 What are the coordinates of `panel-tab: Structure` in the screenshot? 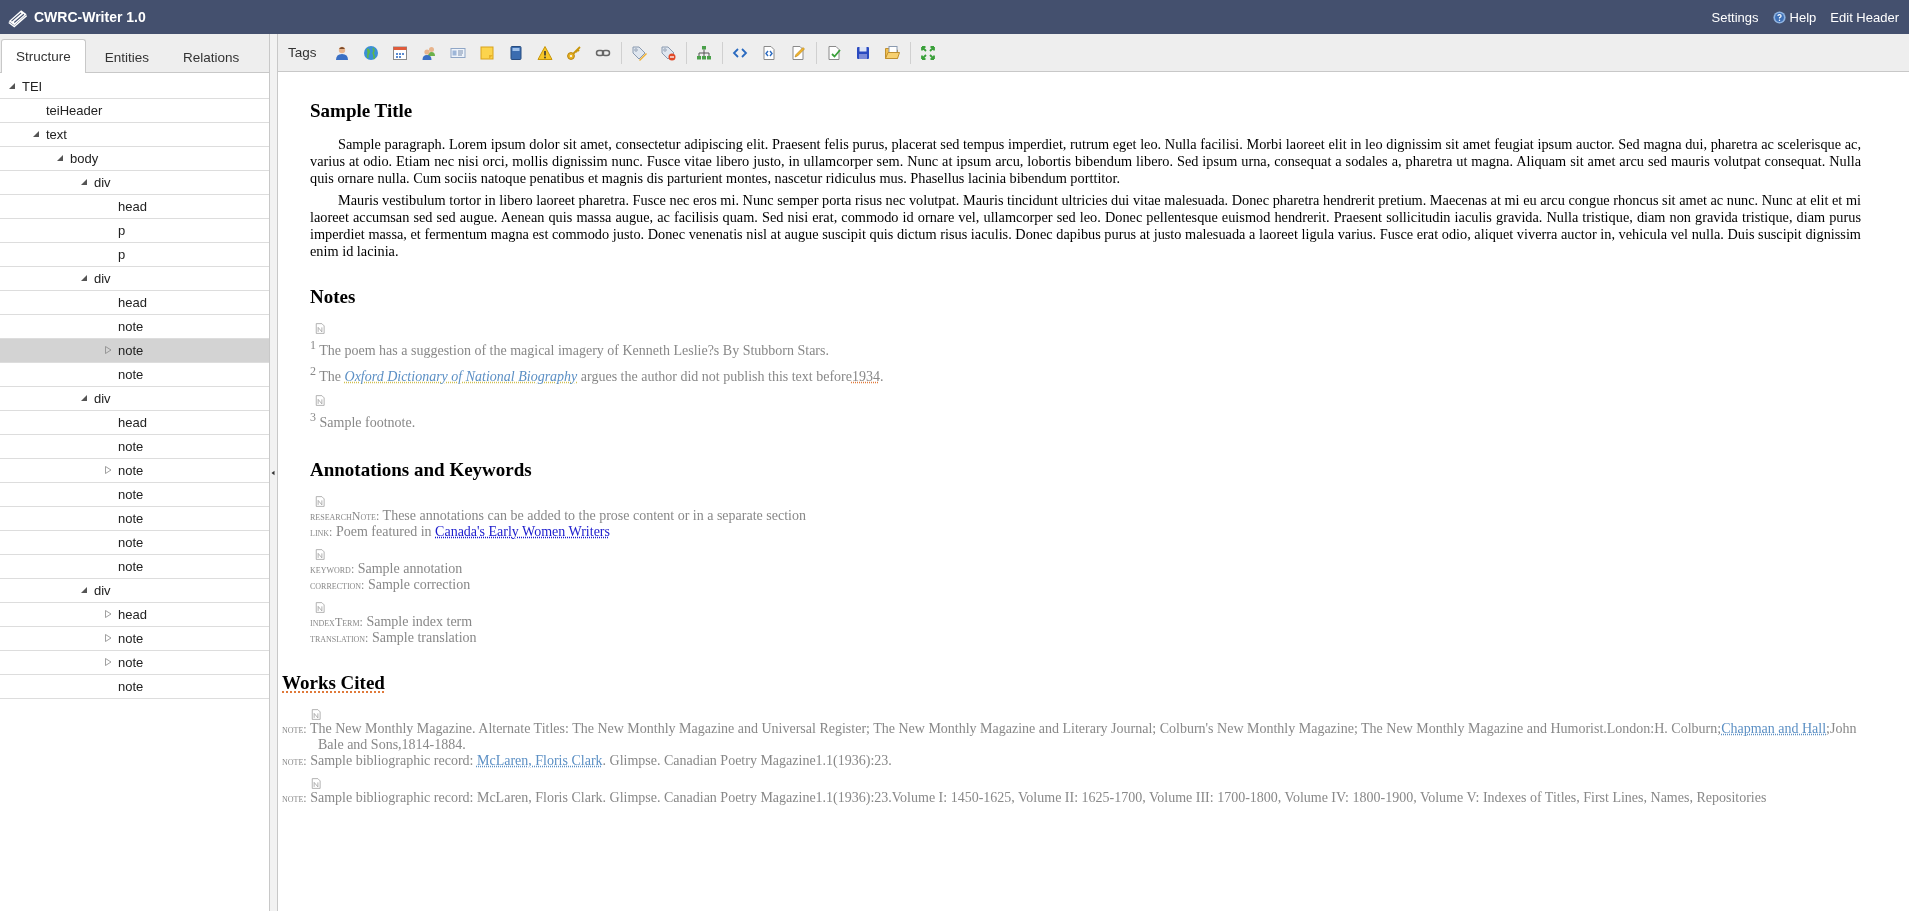 It's located at (43, 56).